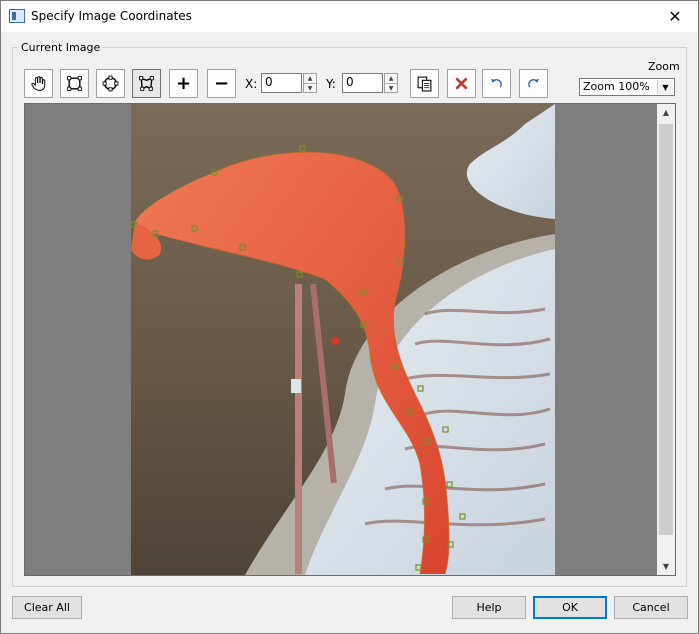 Image resolution: width=699 pixels, height=634 pixels. Describe the element at coordinates (616, 86) in the screenshot. I see `zoom-value: Zoom 100%` at that location.